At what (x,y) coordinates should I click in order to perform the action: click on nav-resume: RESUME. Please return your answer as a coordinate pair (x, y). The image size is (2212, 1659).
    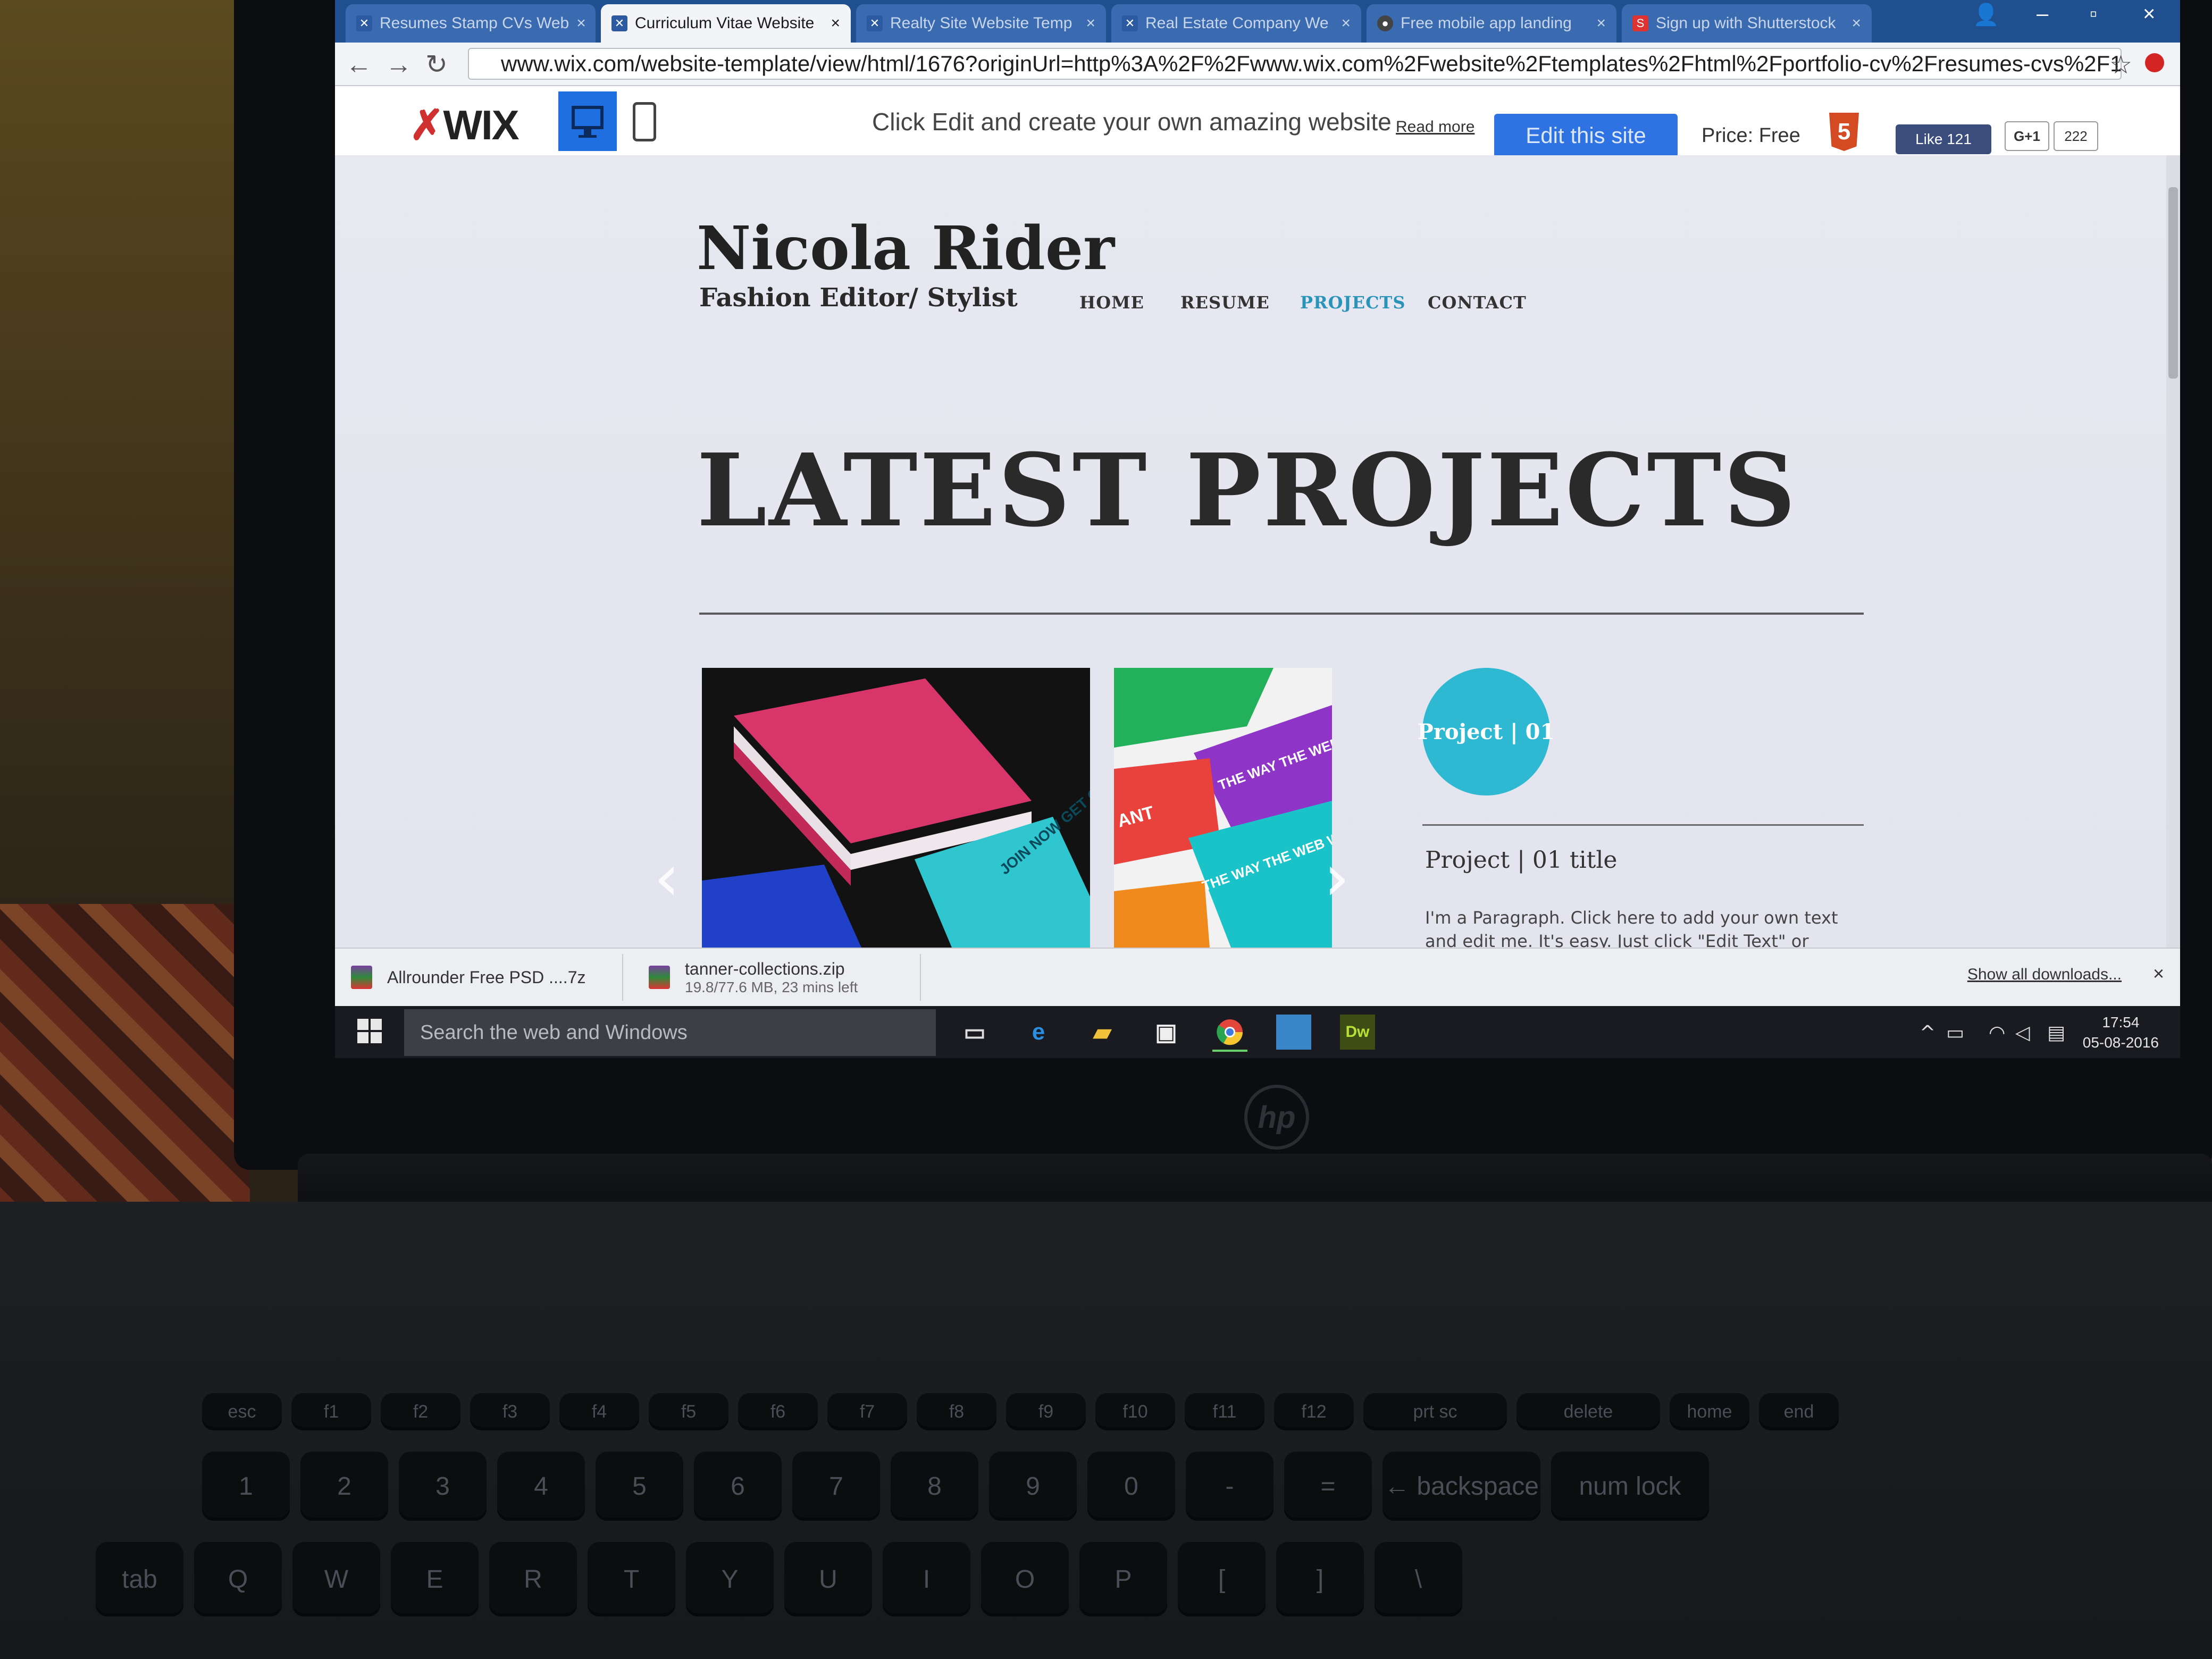
    Looking at the image, I should click on (1225, 302).